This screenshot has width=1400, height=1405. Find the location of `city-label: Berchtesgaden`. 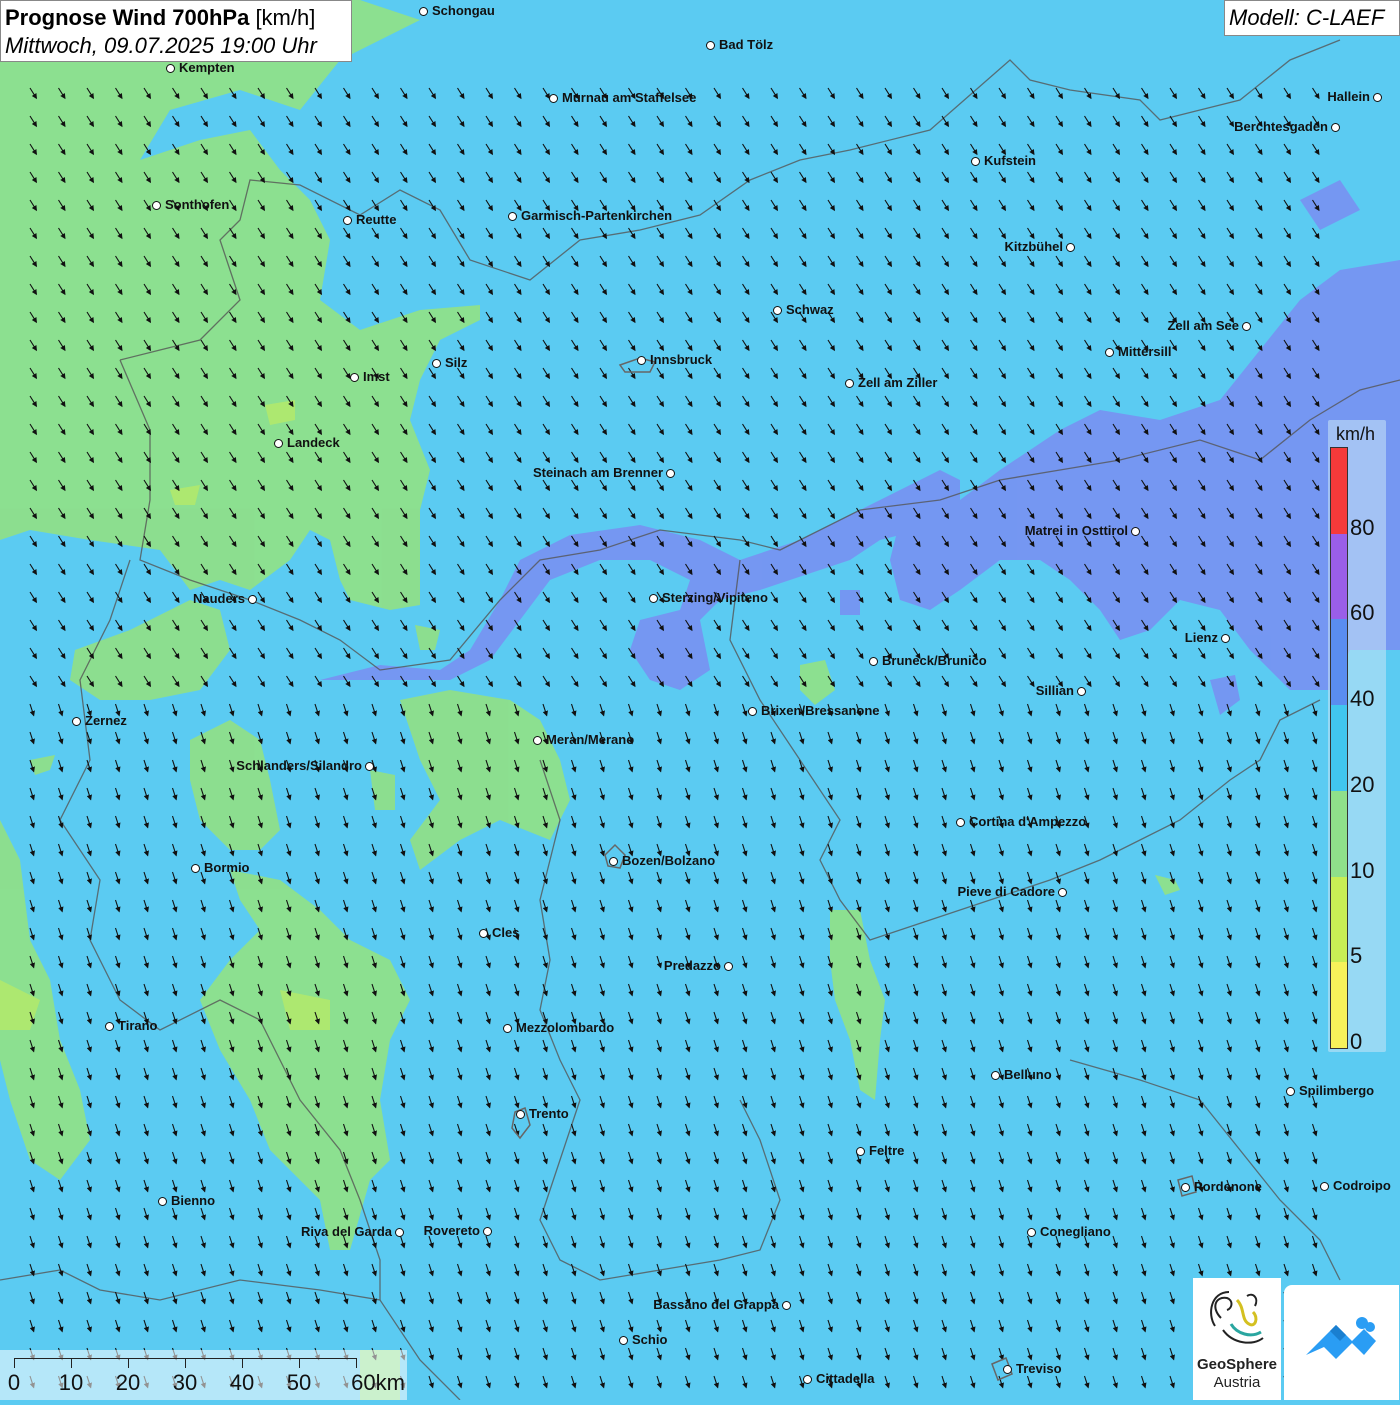

city-label: Berchtesgaden is located at coordinates (1281, 126).